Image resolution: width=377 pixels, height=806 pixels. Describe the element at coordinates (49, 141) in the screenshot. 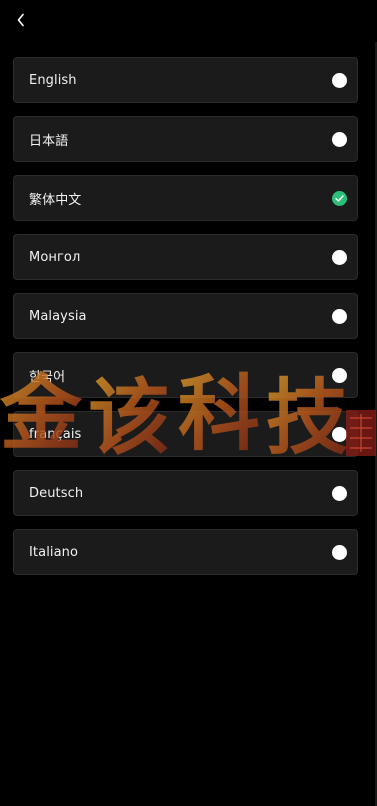

I see `language-label: 日本語` at that location.